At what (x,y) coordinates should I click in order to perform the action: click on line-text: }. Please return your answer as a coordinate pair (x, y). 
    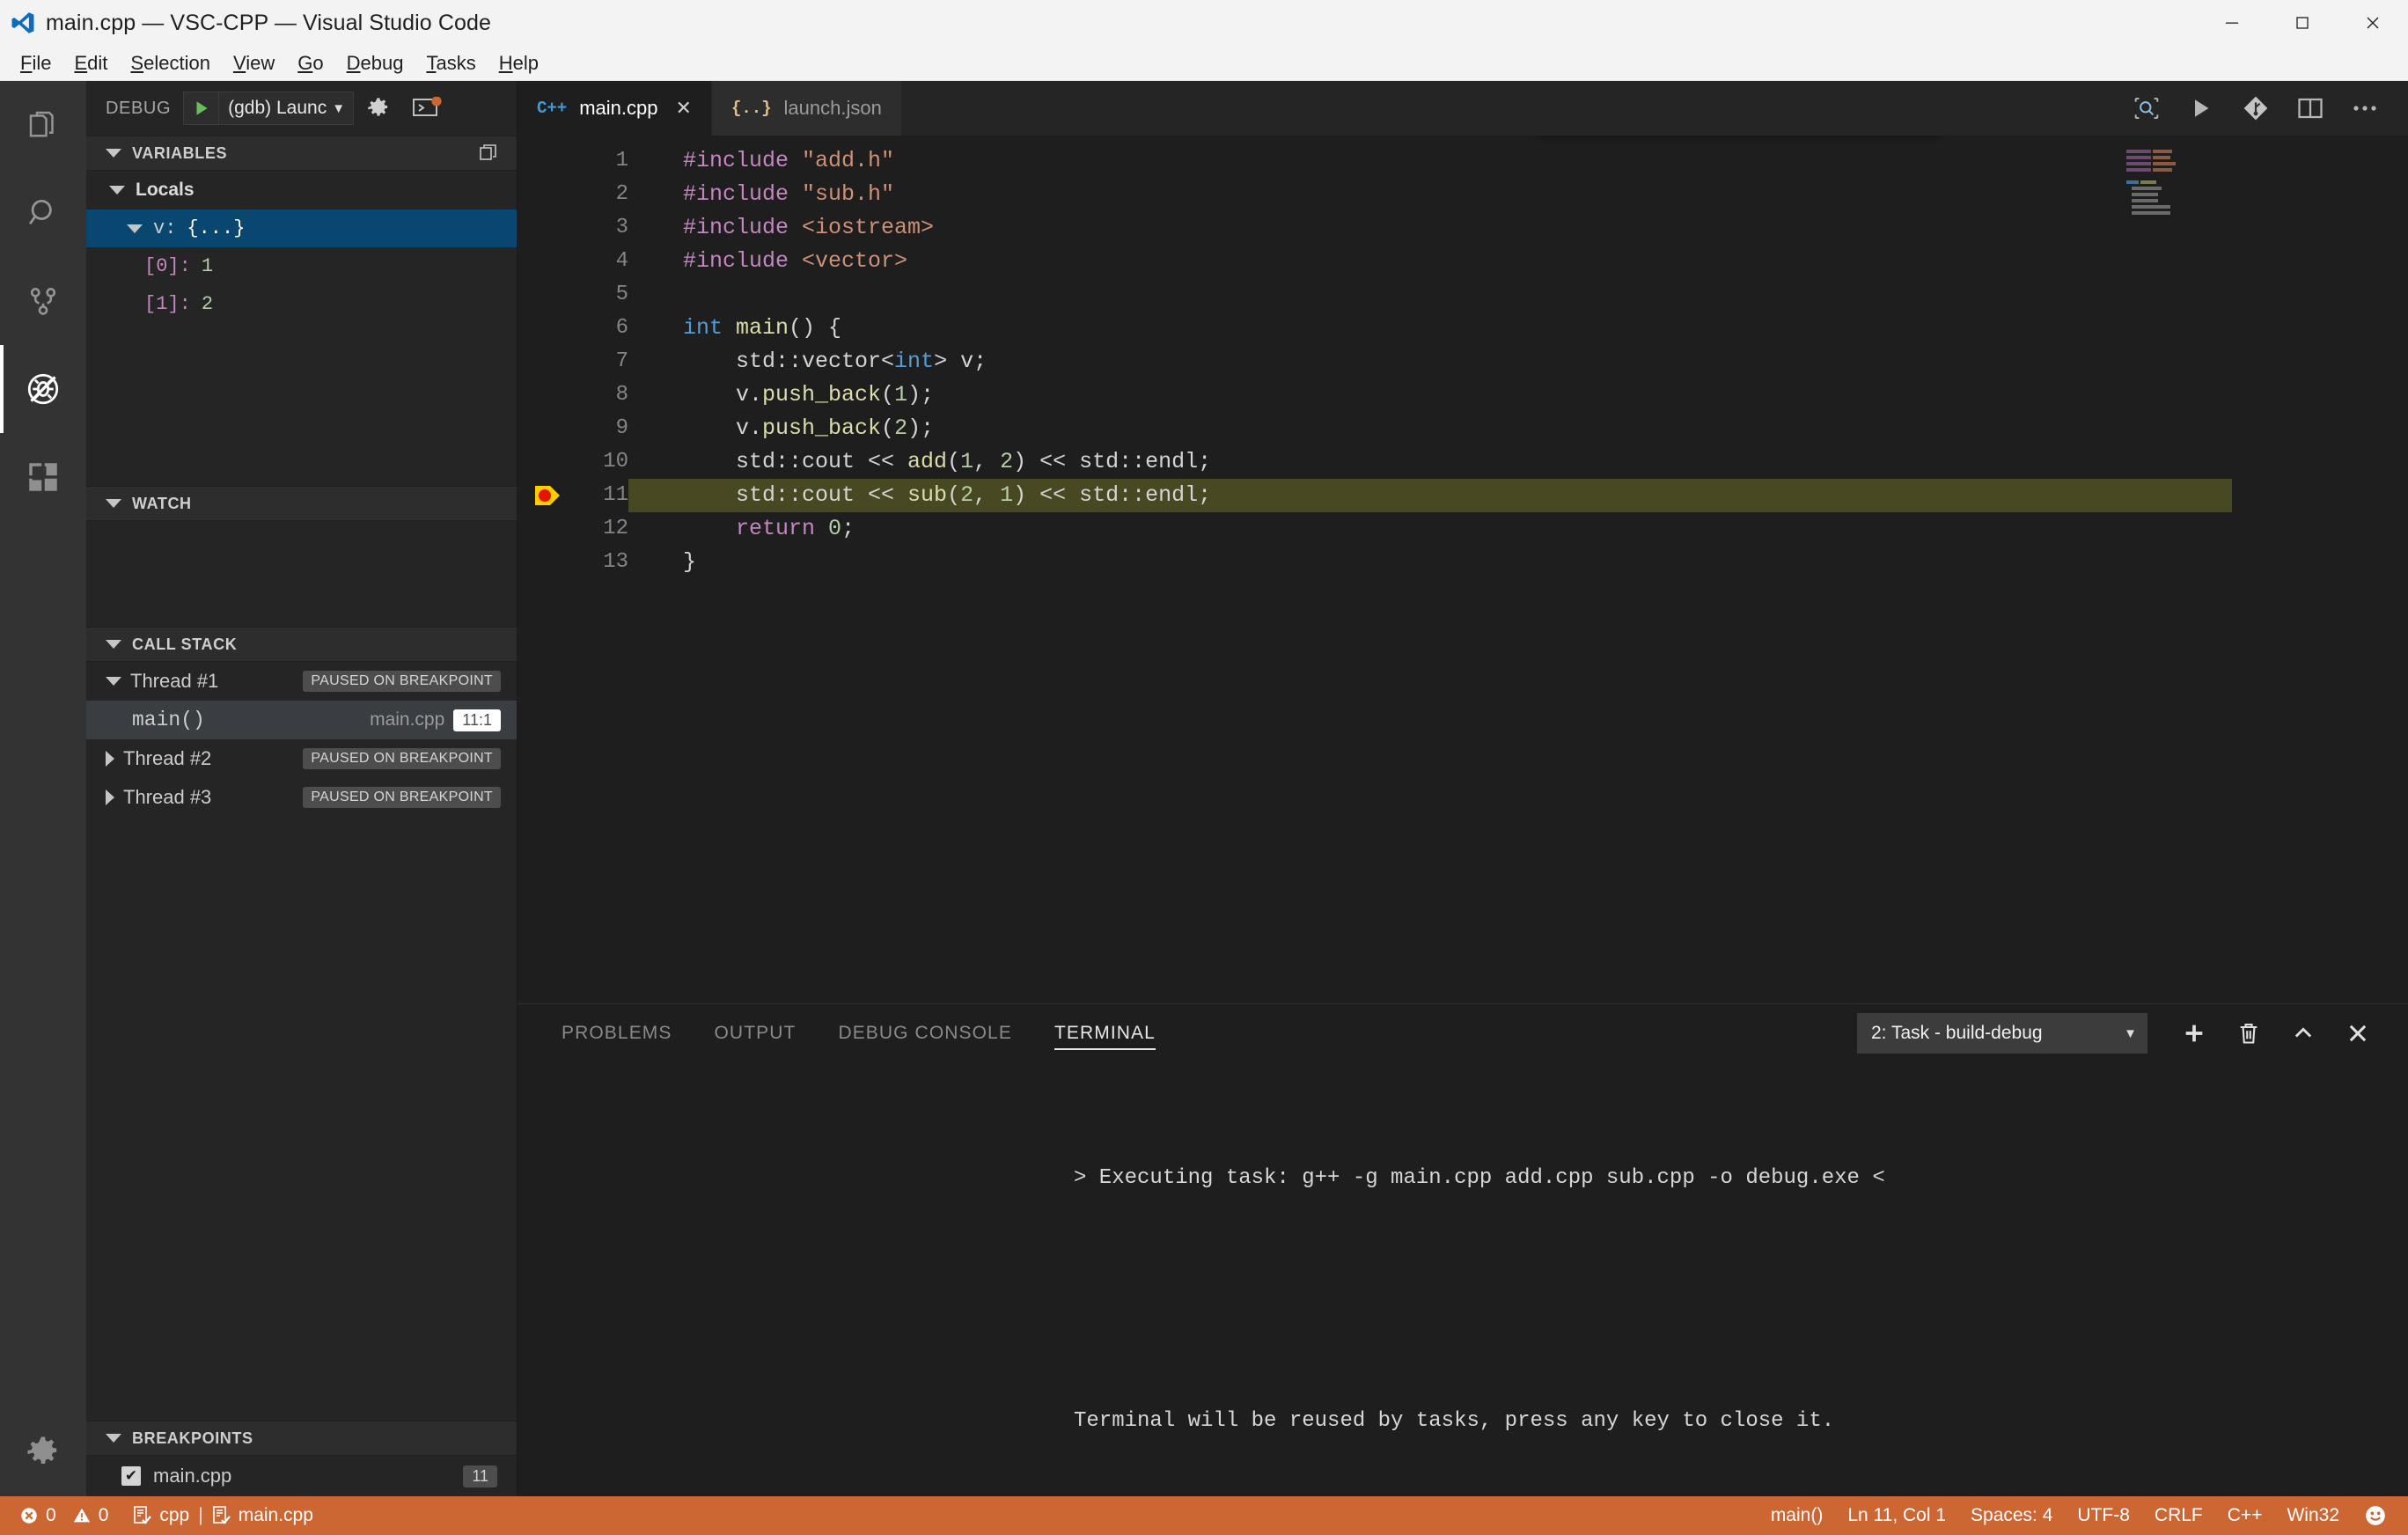
    Looking at the image, I should click on (690, 562).